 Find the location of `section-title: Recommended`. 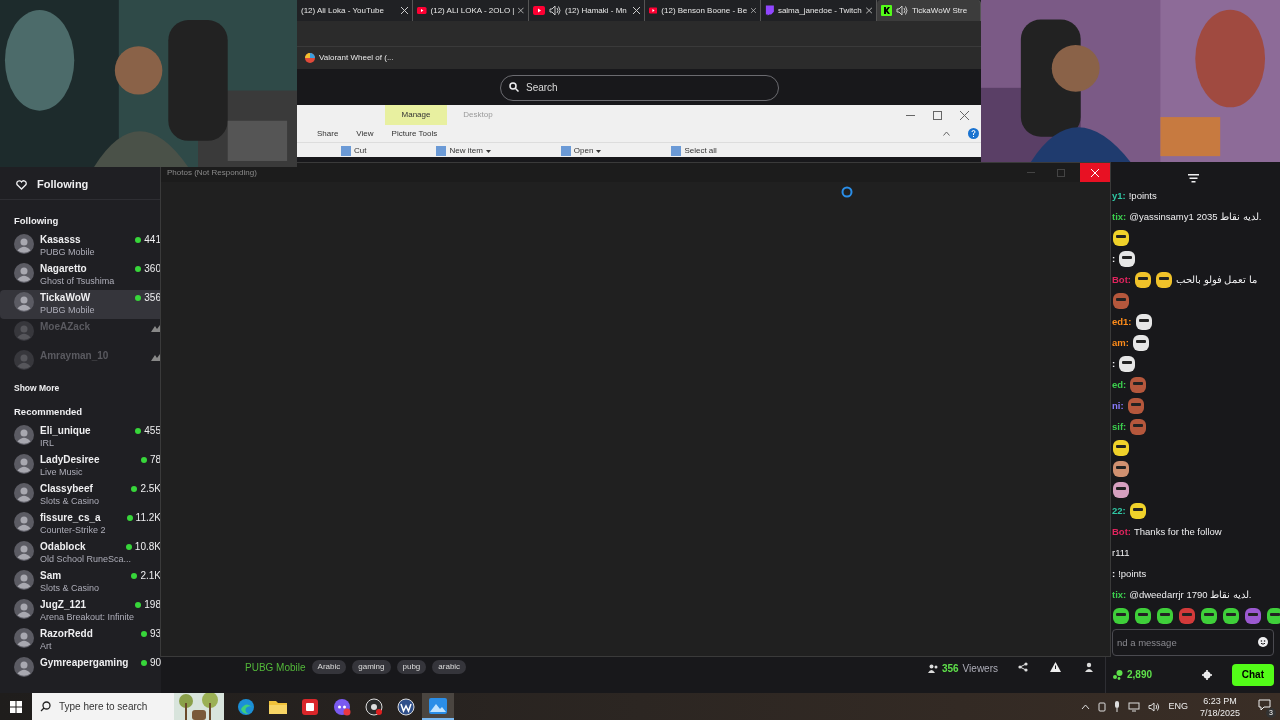

section-title: Recommended is located at coordinates (48, 412).